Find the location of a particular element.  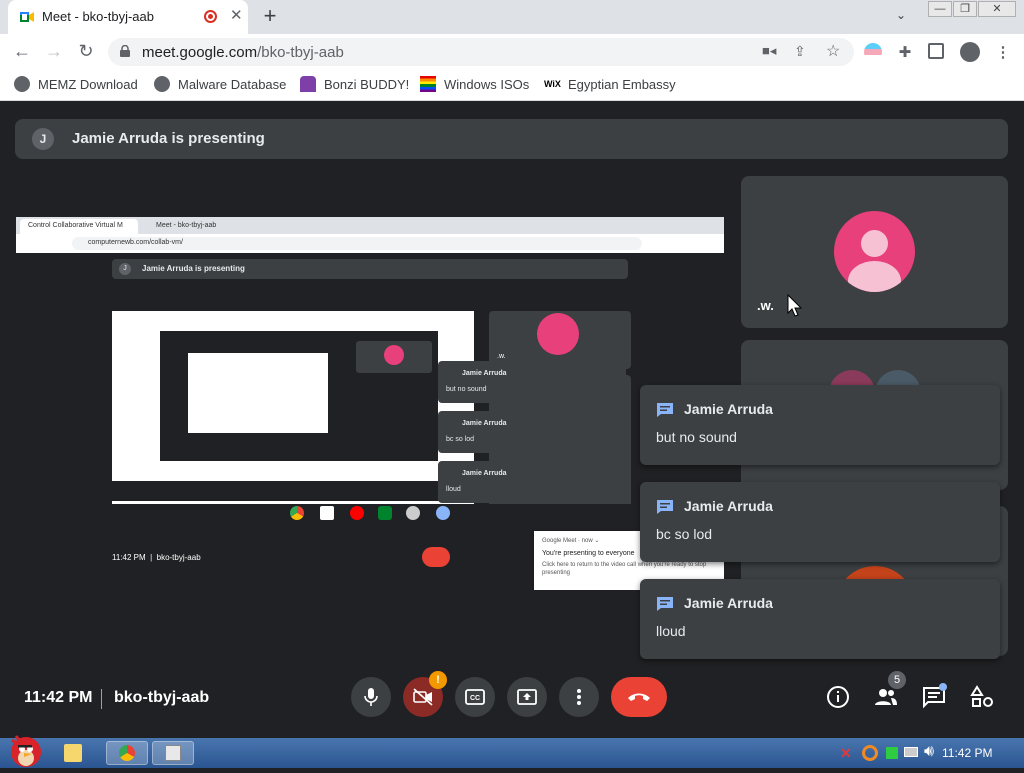

chrome-icon is located at coordinates (127, 753).